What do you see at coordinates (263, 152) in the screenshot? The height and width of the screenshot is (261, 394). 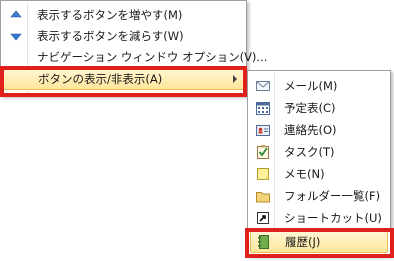 I see `tasks-icon` at bounding box center [263, 152].